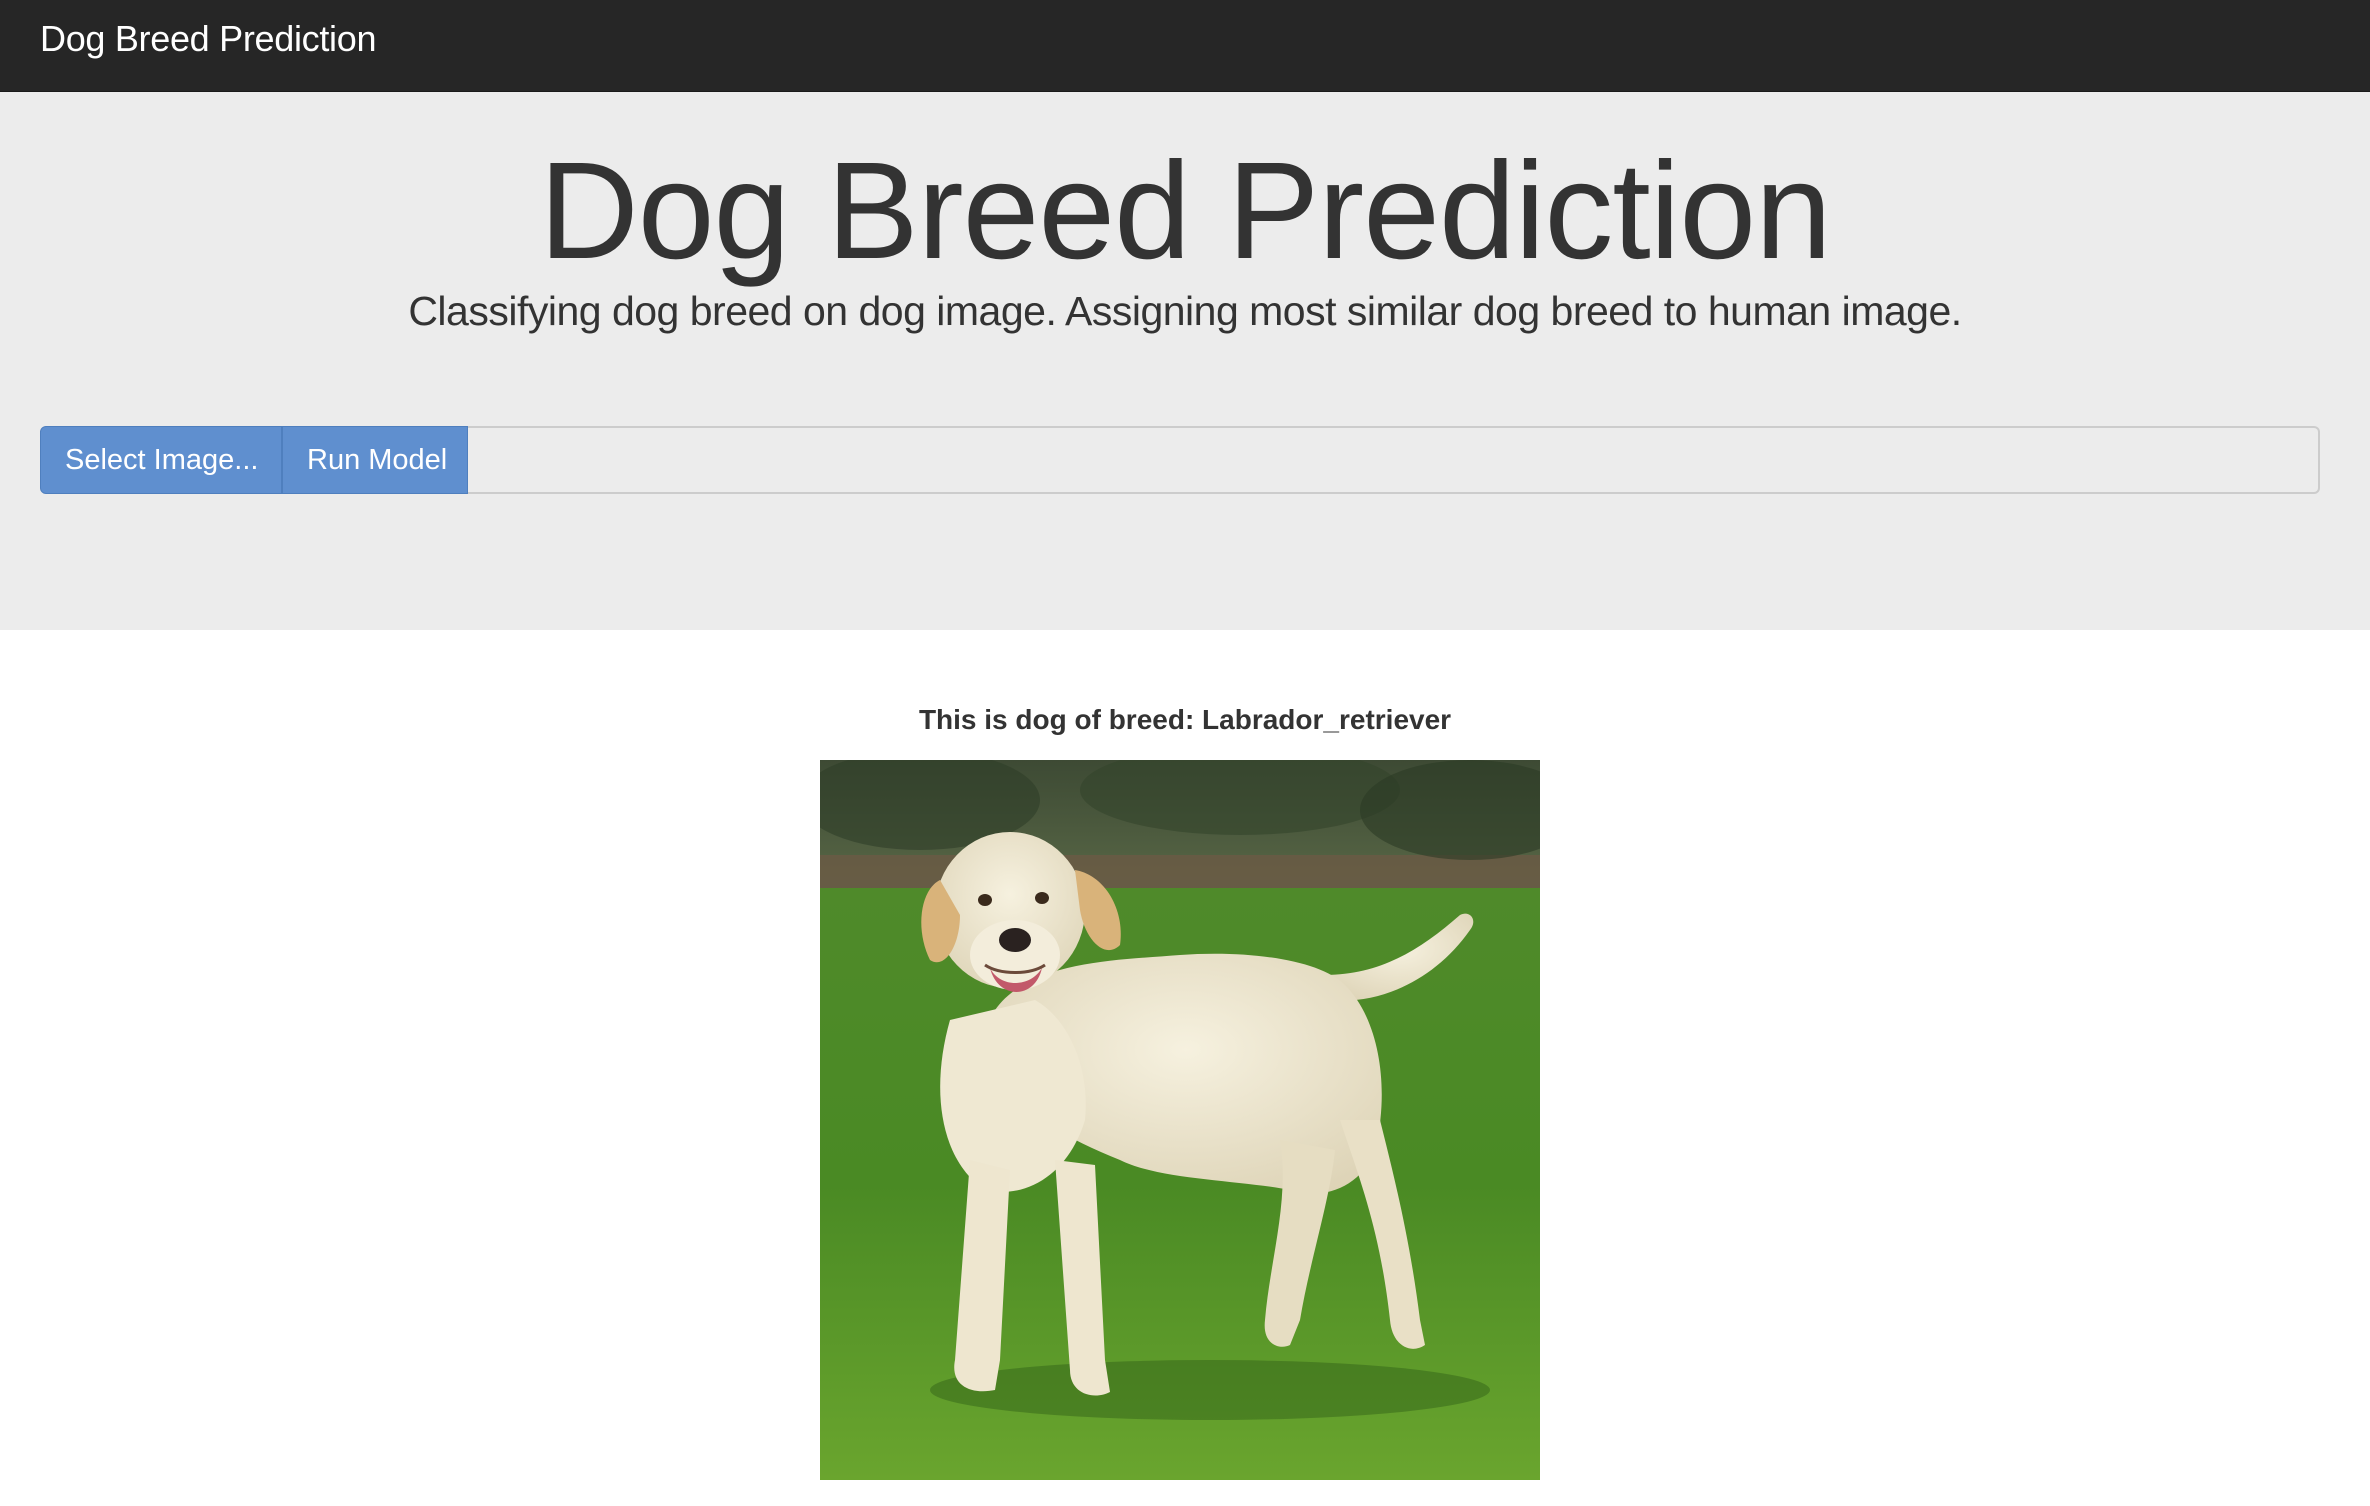 This screenshot has width=2370, height=1506. I want to click on prediction-result: This is dog of breed: Labrador_retriever, so click(1185, 719).